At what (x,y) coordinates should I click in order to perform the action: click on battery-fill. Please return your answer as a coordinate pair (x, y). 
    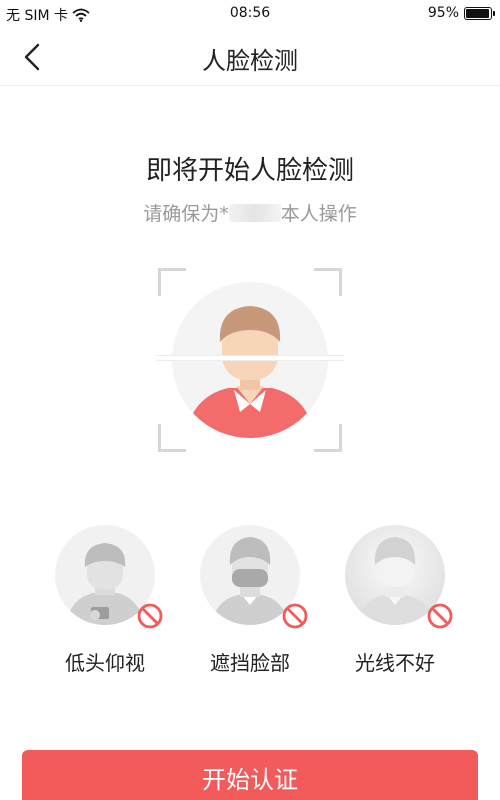
    Looking at the image, I should click on (477, 13).